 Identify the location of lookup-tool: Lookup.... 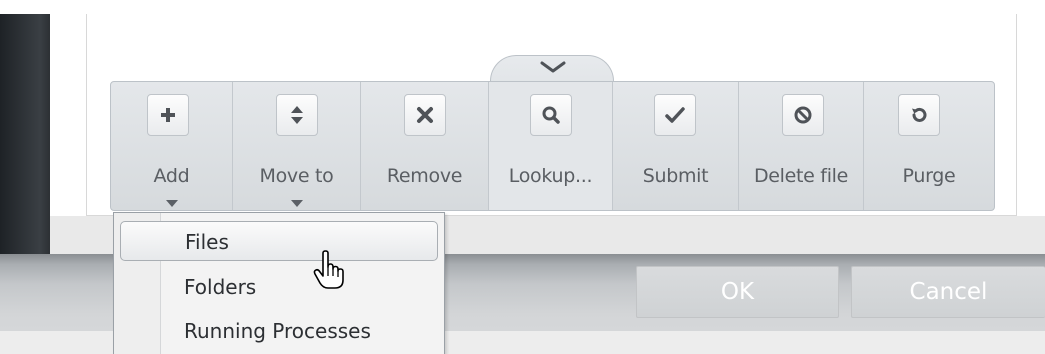
(551, 146).